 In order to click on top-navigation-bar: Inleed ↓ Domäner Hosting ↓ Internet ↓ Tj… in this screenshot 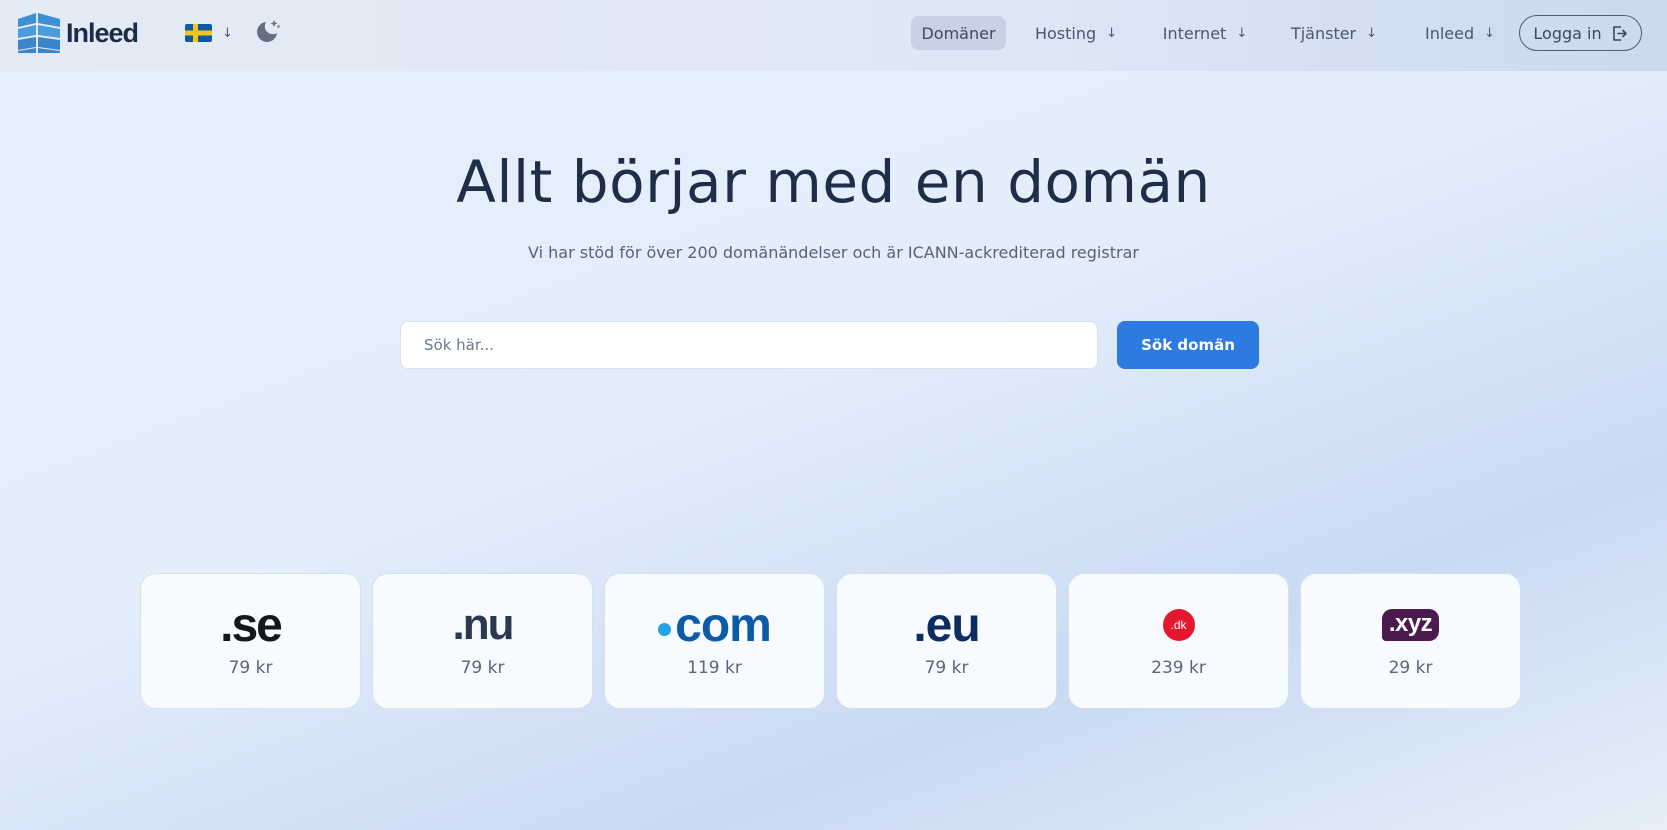, I will do `click(833, 35)`.